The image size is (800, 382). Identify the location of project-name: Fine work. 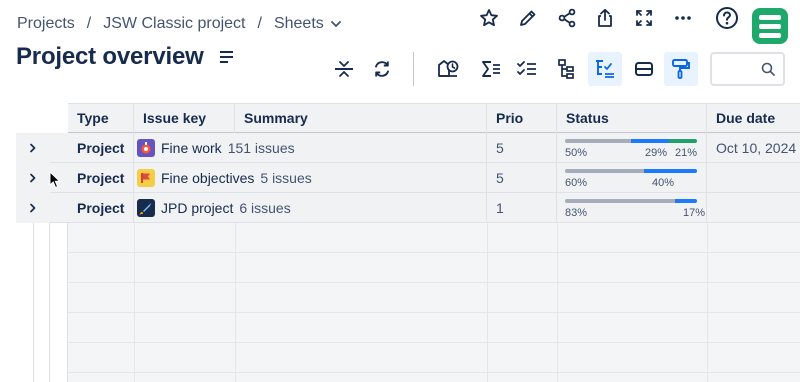
(191, 148).